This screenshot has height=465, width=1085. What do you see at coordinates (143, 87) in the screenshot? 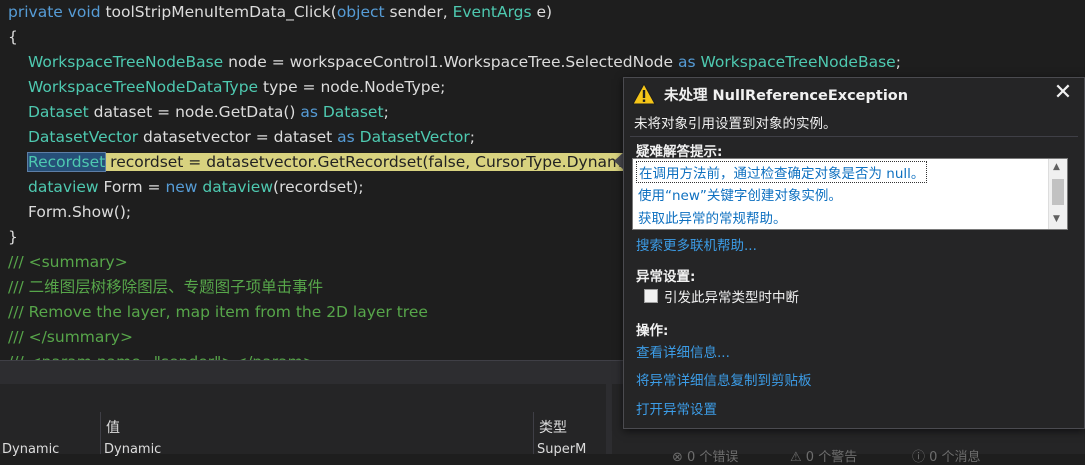
I see `code-type: WorkspaceTreeNodeDataType` at bounding box center [143, 87].